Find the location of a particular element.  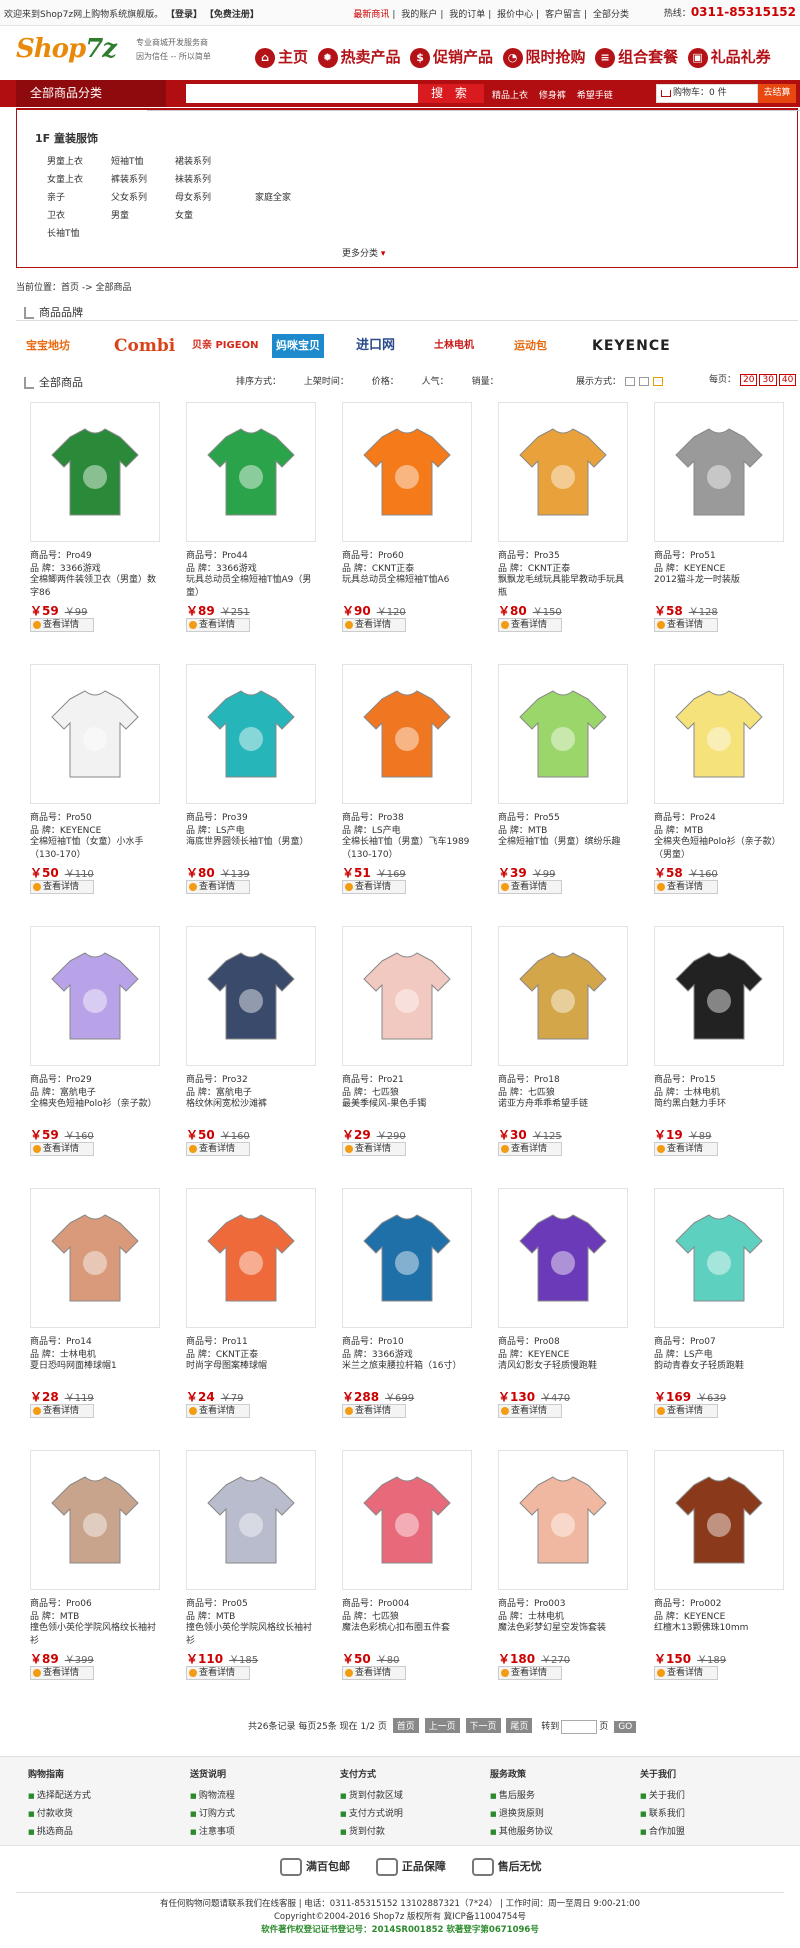

category-link: 母女系列 is located at coordinates (215, 196).